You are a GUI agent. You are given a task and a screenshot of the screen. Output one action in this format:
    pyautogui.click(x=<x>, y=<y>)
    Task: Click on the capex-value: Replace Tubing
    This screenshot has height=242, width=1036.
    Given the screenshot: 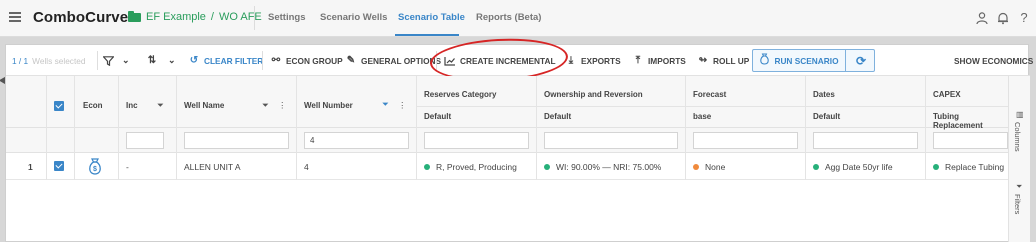 What is the action you would take?
    pyautogui.click(x=975, y=166)
    